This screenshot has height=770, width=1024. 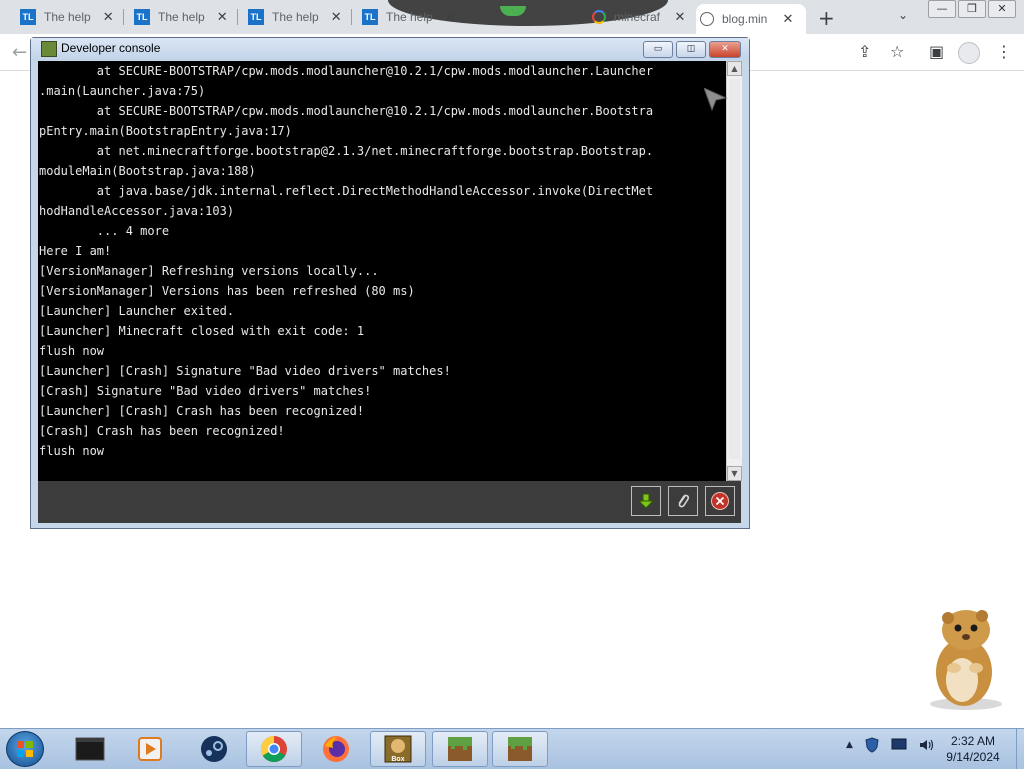 I want to click on browser-window-controls: — ❐ ✕, so click(x=973, y=9).